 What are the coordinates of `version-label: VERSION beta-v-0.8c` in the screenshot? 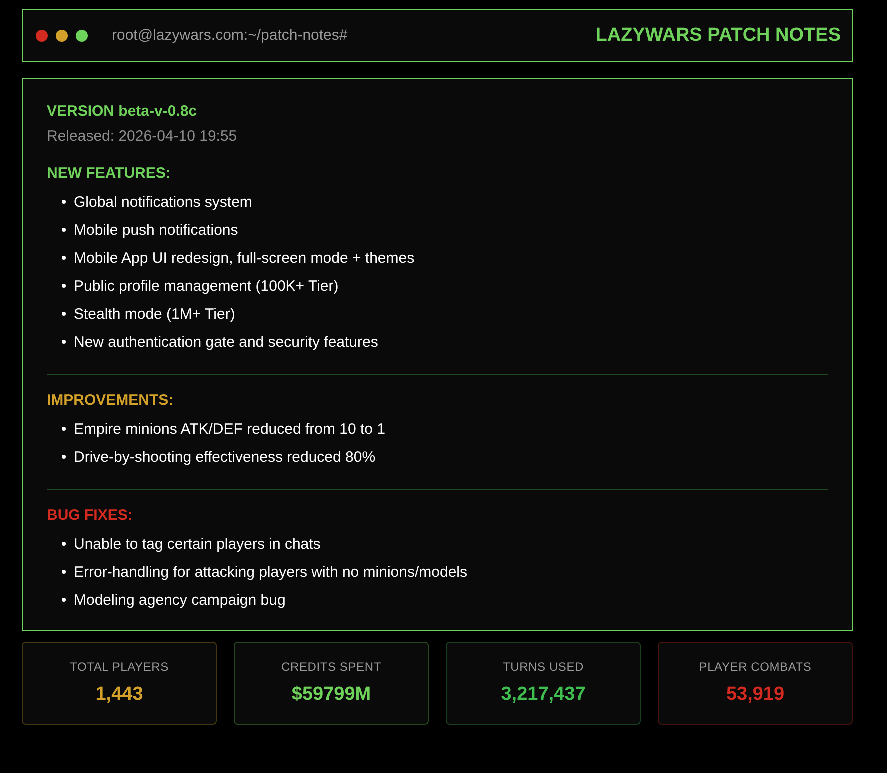 It's located at (122, 111).